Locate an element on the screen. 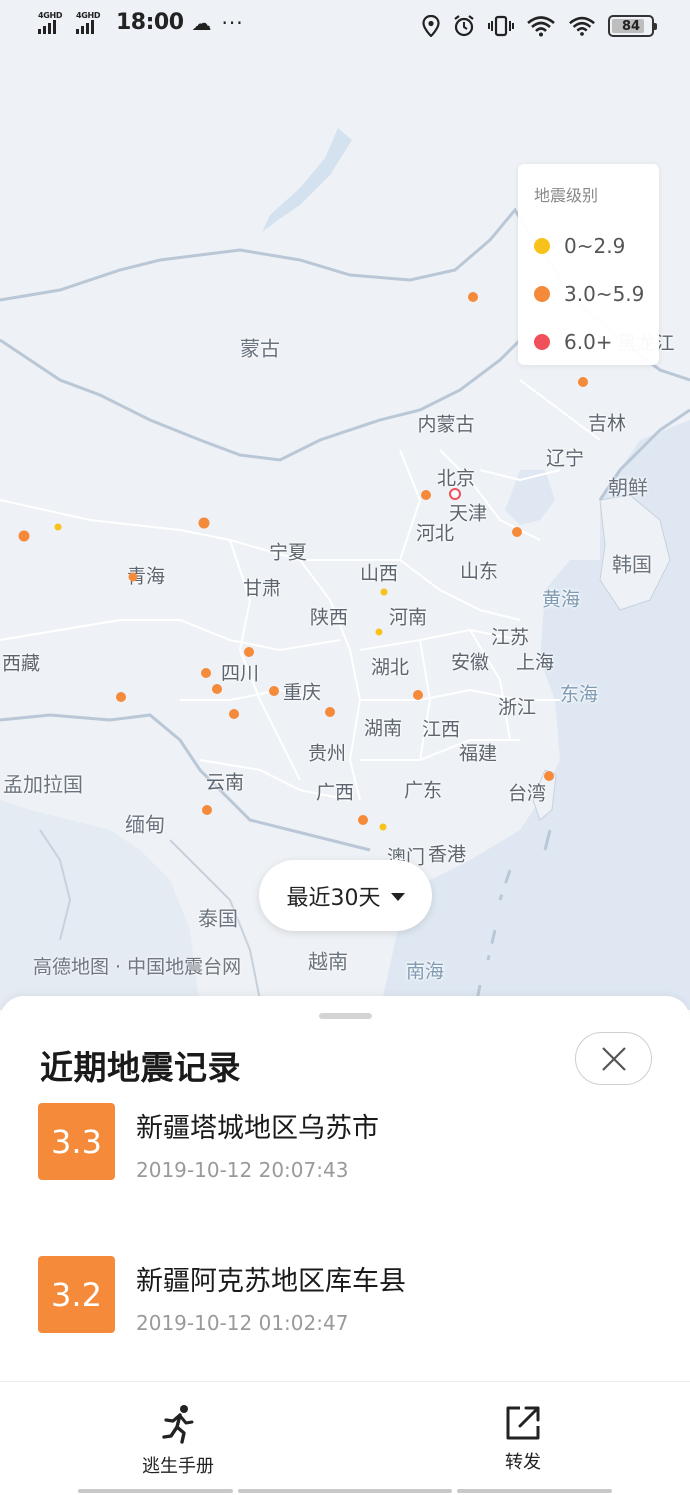 The height and width of the screenshot is (1495, 690). battery-level: 84 is located at coordinates (631, 26).